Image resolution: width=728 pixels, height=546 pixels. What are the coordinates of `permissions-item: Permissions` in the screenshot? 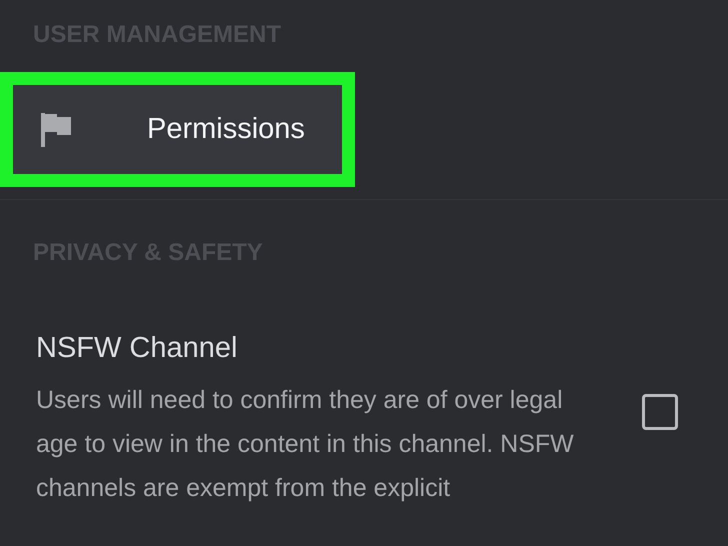 It's located at (177, 129).